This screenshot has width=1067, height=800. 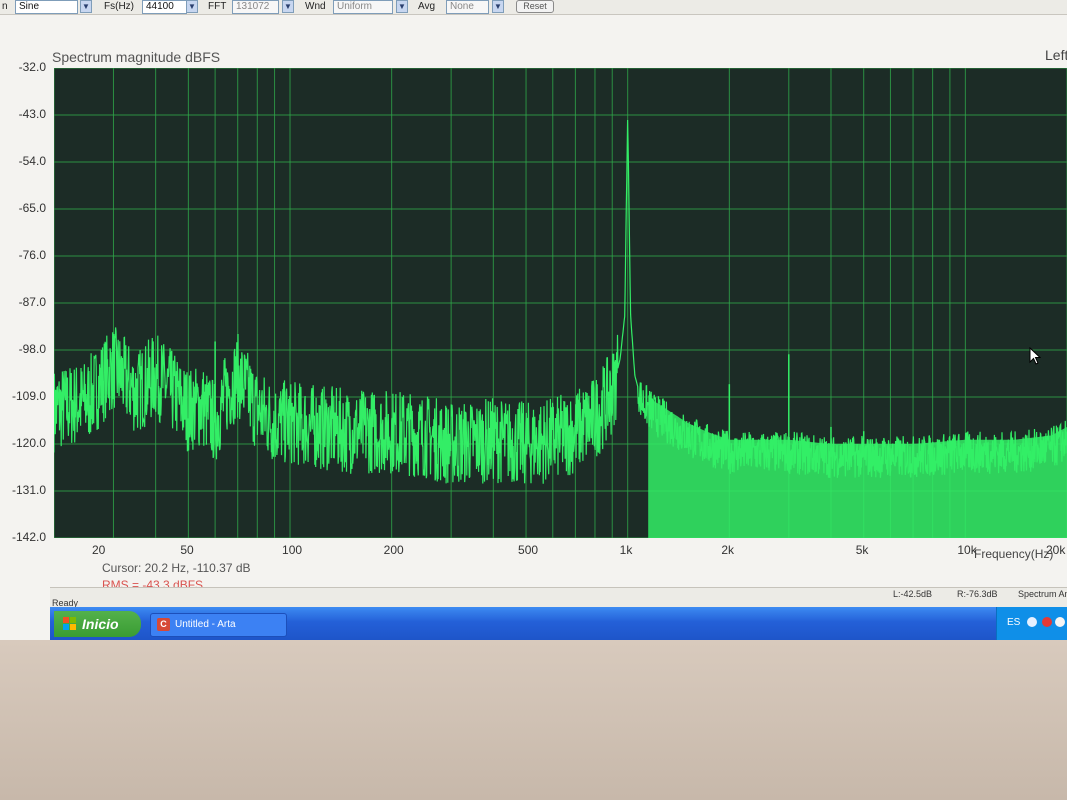 I want to click on y-tick-label: -54.0, so click(x=32, y=161).